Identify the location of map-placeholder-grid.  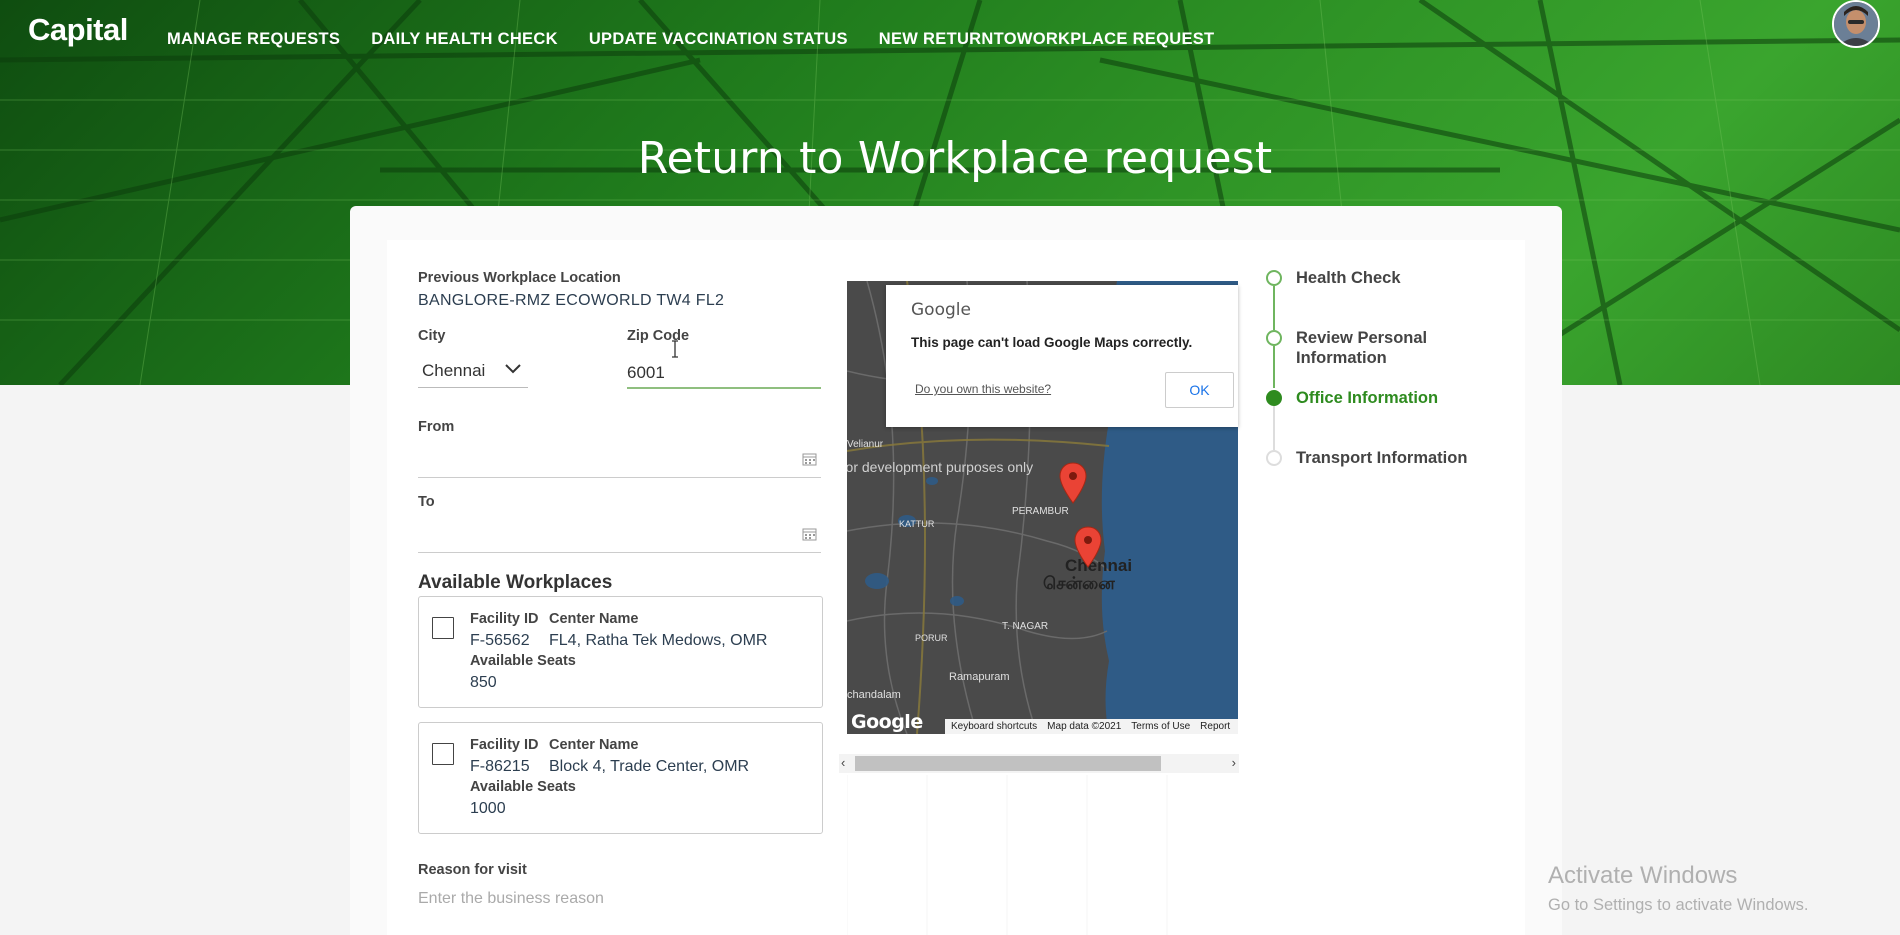
(1007, 855).